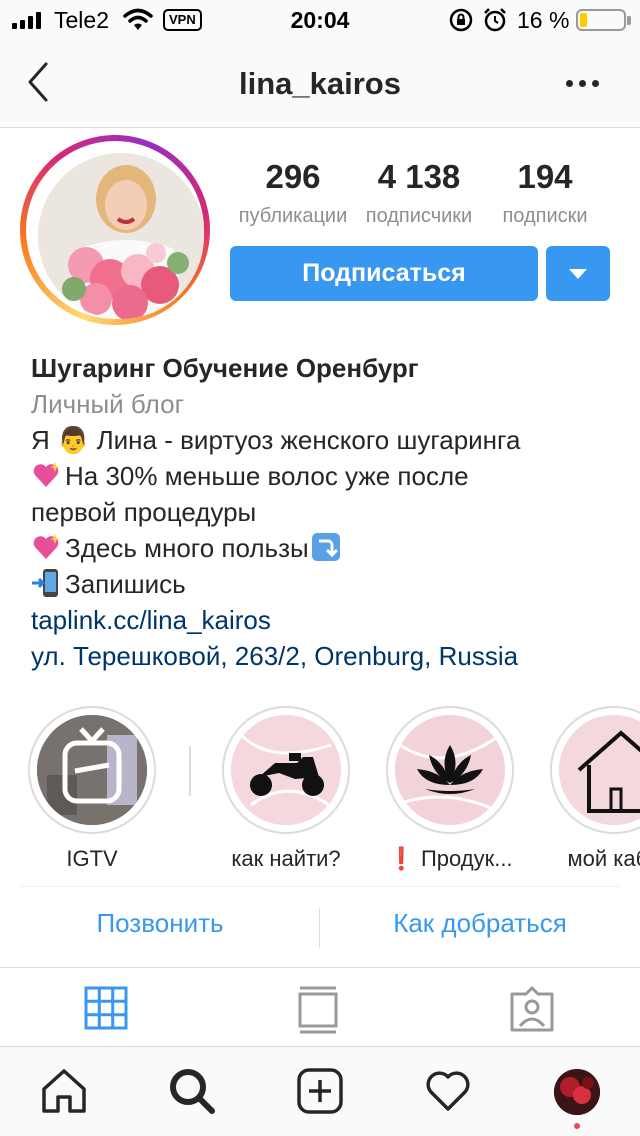 The height and width of the screenshot is (1136, 640). Describe the element at coordinates (543, 20) in the screenshot. I see `battery-percent: 16 %` at that location.